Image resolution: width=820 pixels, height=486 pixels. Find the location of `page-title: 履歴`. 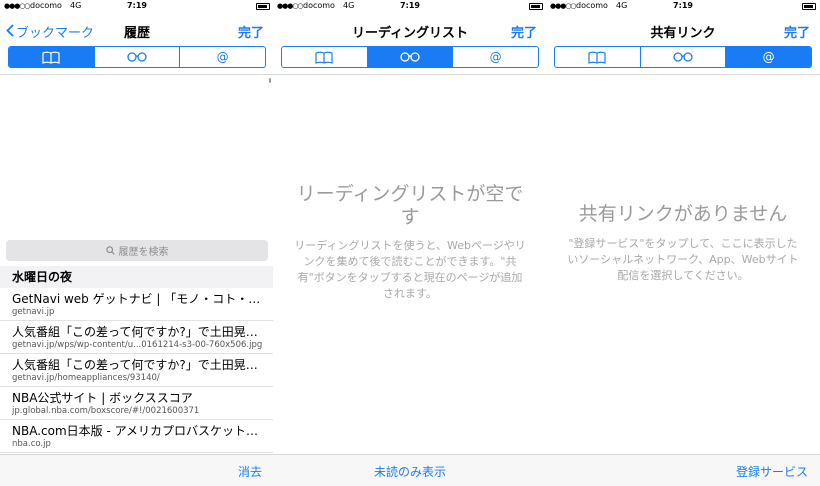

page-title: 履歴 is located at coordinates (136, 33).